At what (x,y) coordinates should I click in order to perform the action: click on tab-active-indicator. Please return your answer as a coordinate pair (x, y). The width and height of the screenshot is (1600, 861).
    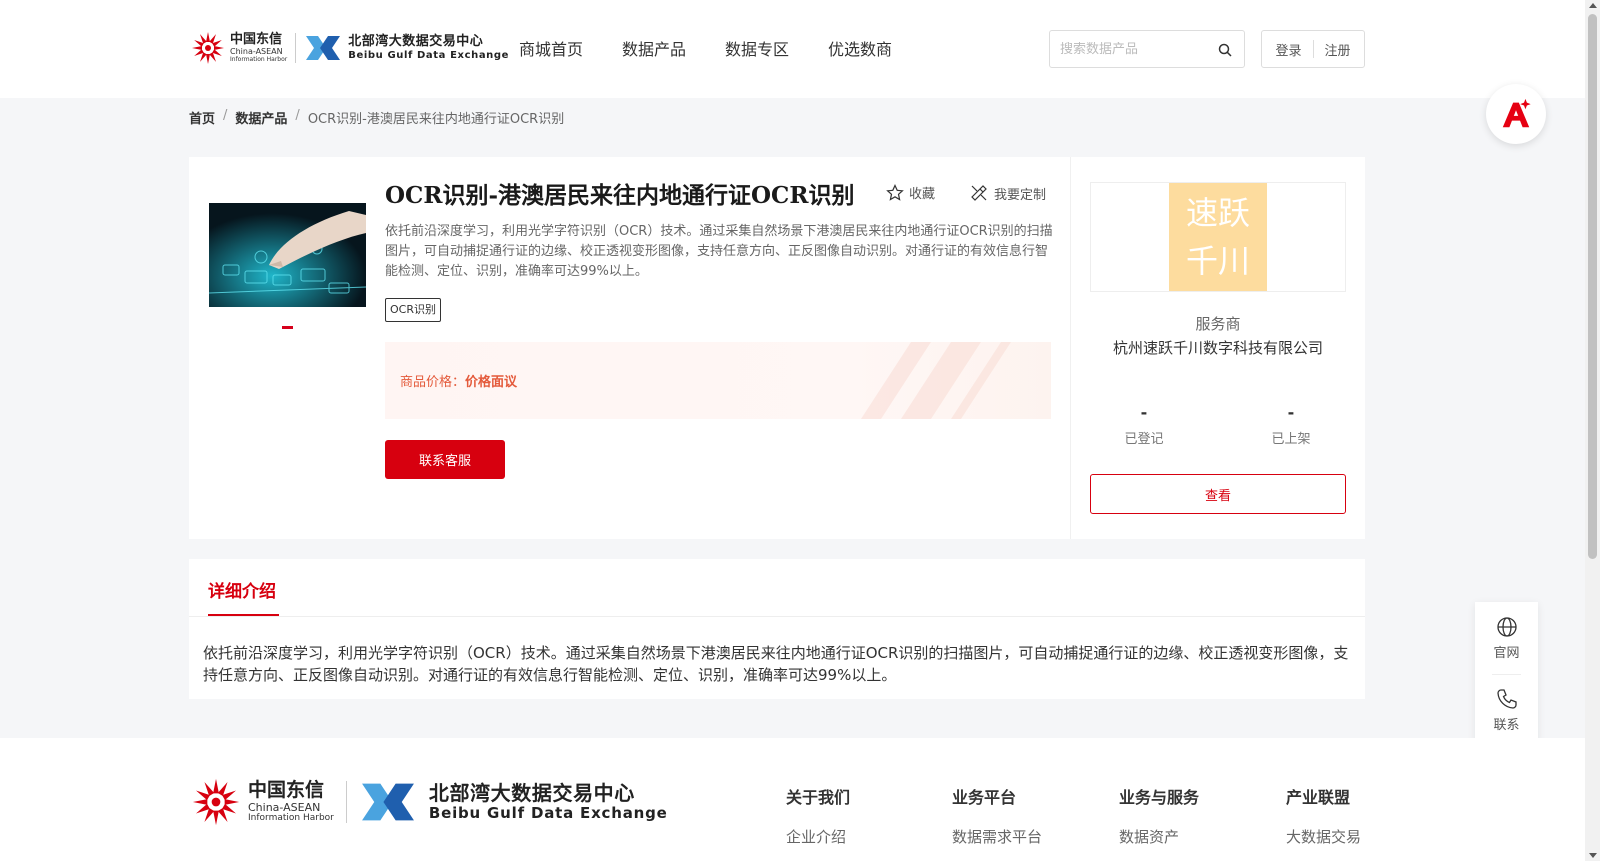
    Looking at the image, I should click on (243, 615).